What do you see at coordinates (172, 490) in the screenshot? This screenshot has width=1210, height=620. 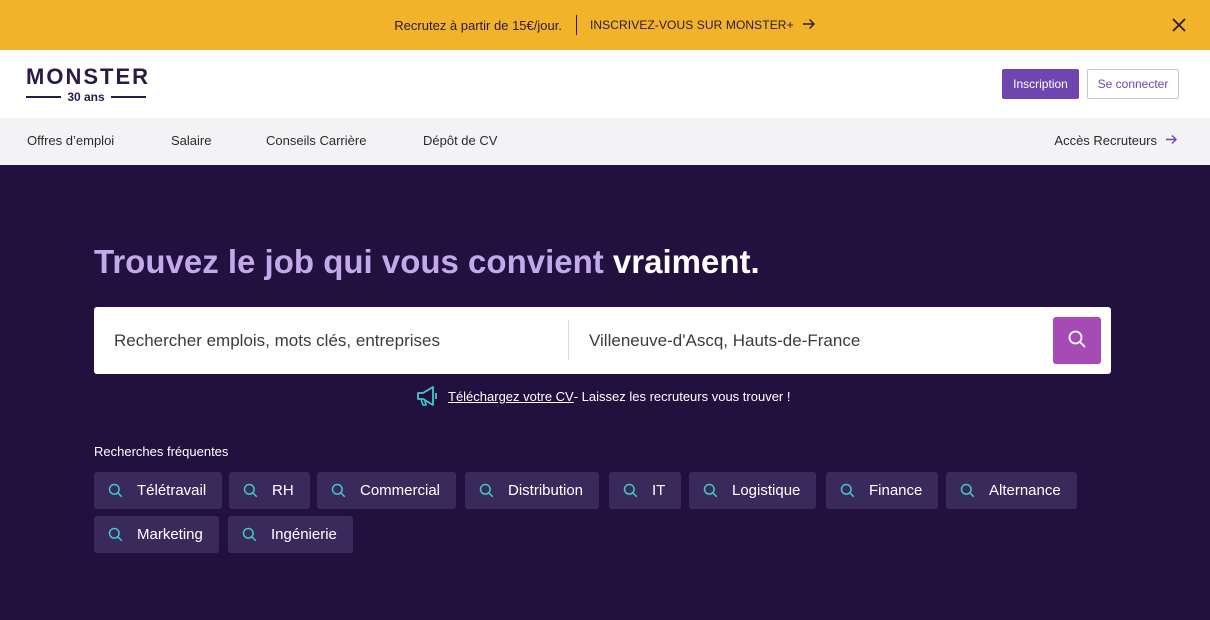 I see `chip-label: Télétravail` at bounding box center [172, 490].